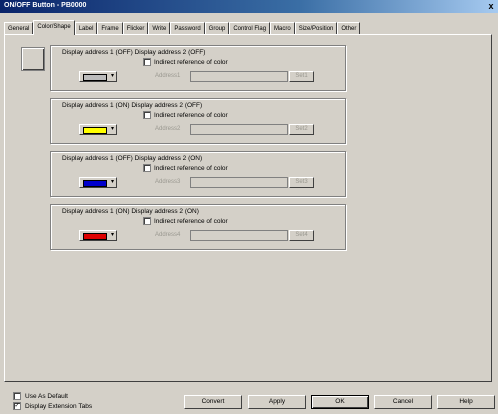 The image size is (498, 414). What do you see at coordinates (301, 76) in the screenshot?
I see `set-button: Set1` at bounding box center [301, 76].